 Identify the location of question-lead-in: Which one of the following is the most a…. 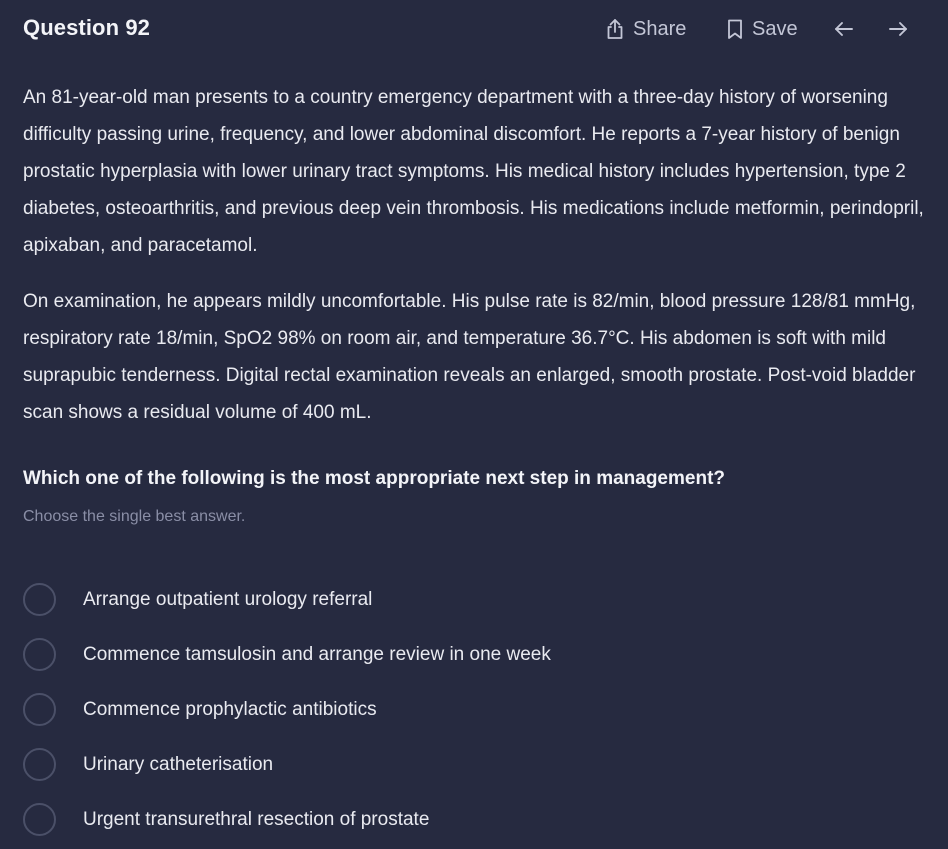
(374, 478).